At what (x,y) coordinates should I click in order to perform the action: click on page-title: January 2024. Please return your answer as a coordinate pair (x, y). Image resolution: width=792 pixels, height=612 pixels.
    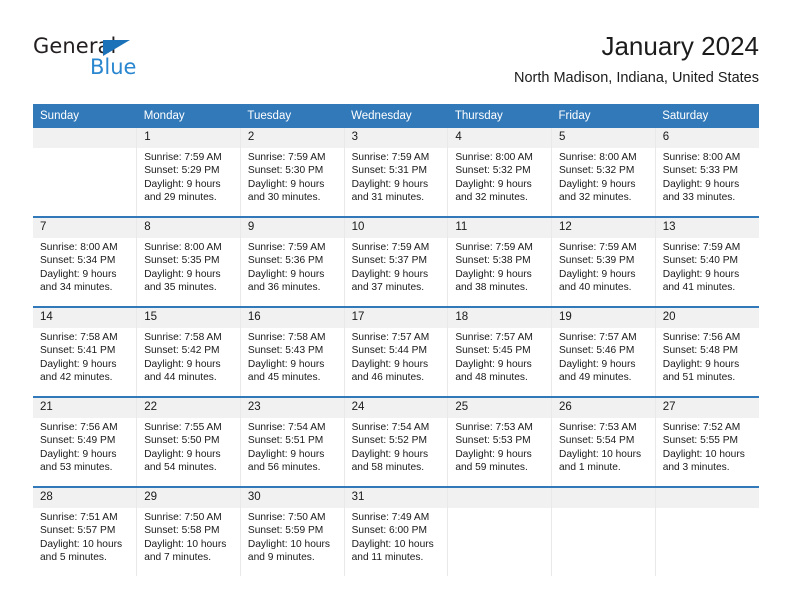
    Looking at the image, I should click on (680, 46).